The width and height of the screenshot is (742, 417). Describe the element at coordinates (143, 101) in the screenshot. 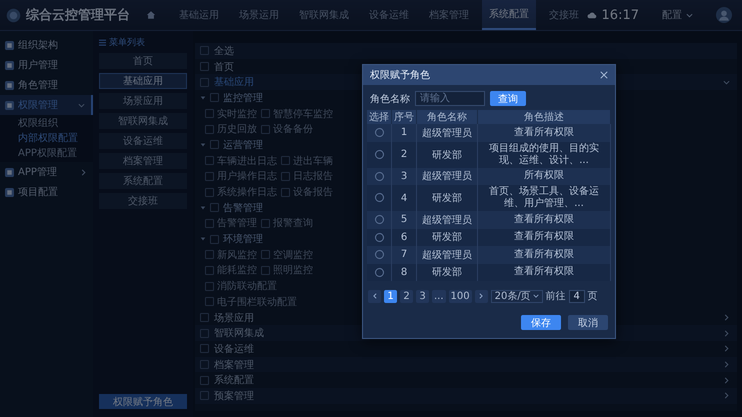

I see `menu-list-button: 场景应用` at that location.